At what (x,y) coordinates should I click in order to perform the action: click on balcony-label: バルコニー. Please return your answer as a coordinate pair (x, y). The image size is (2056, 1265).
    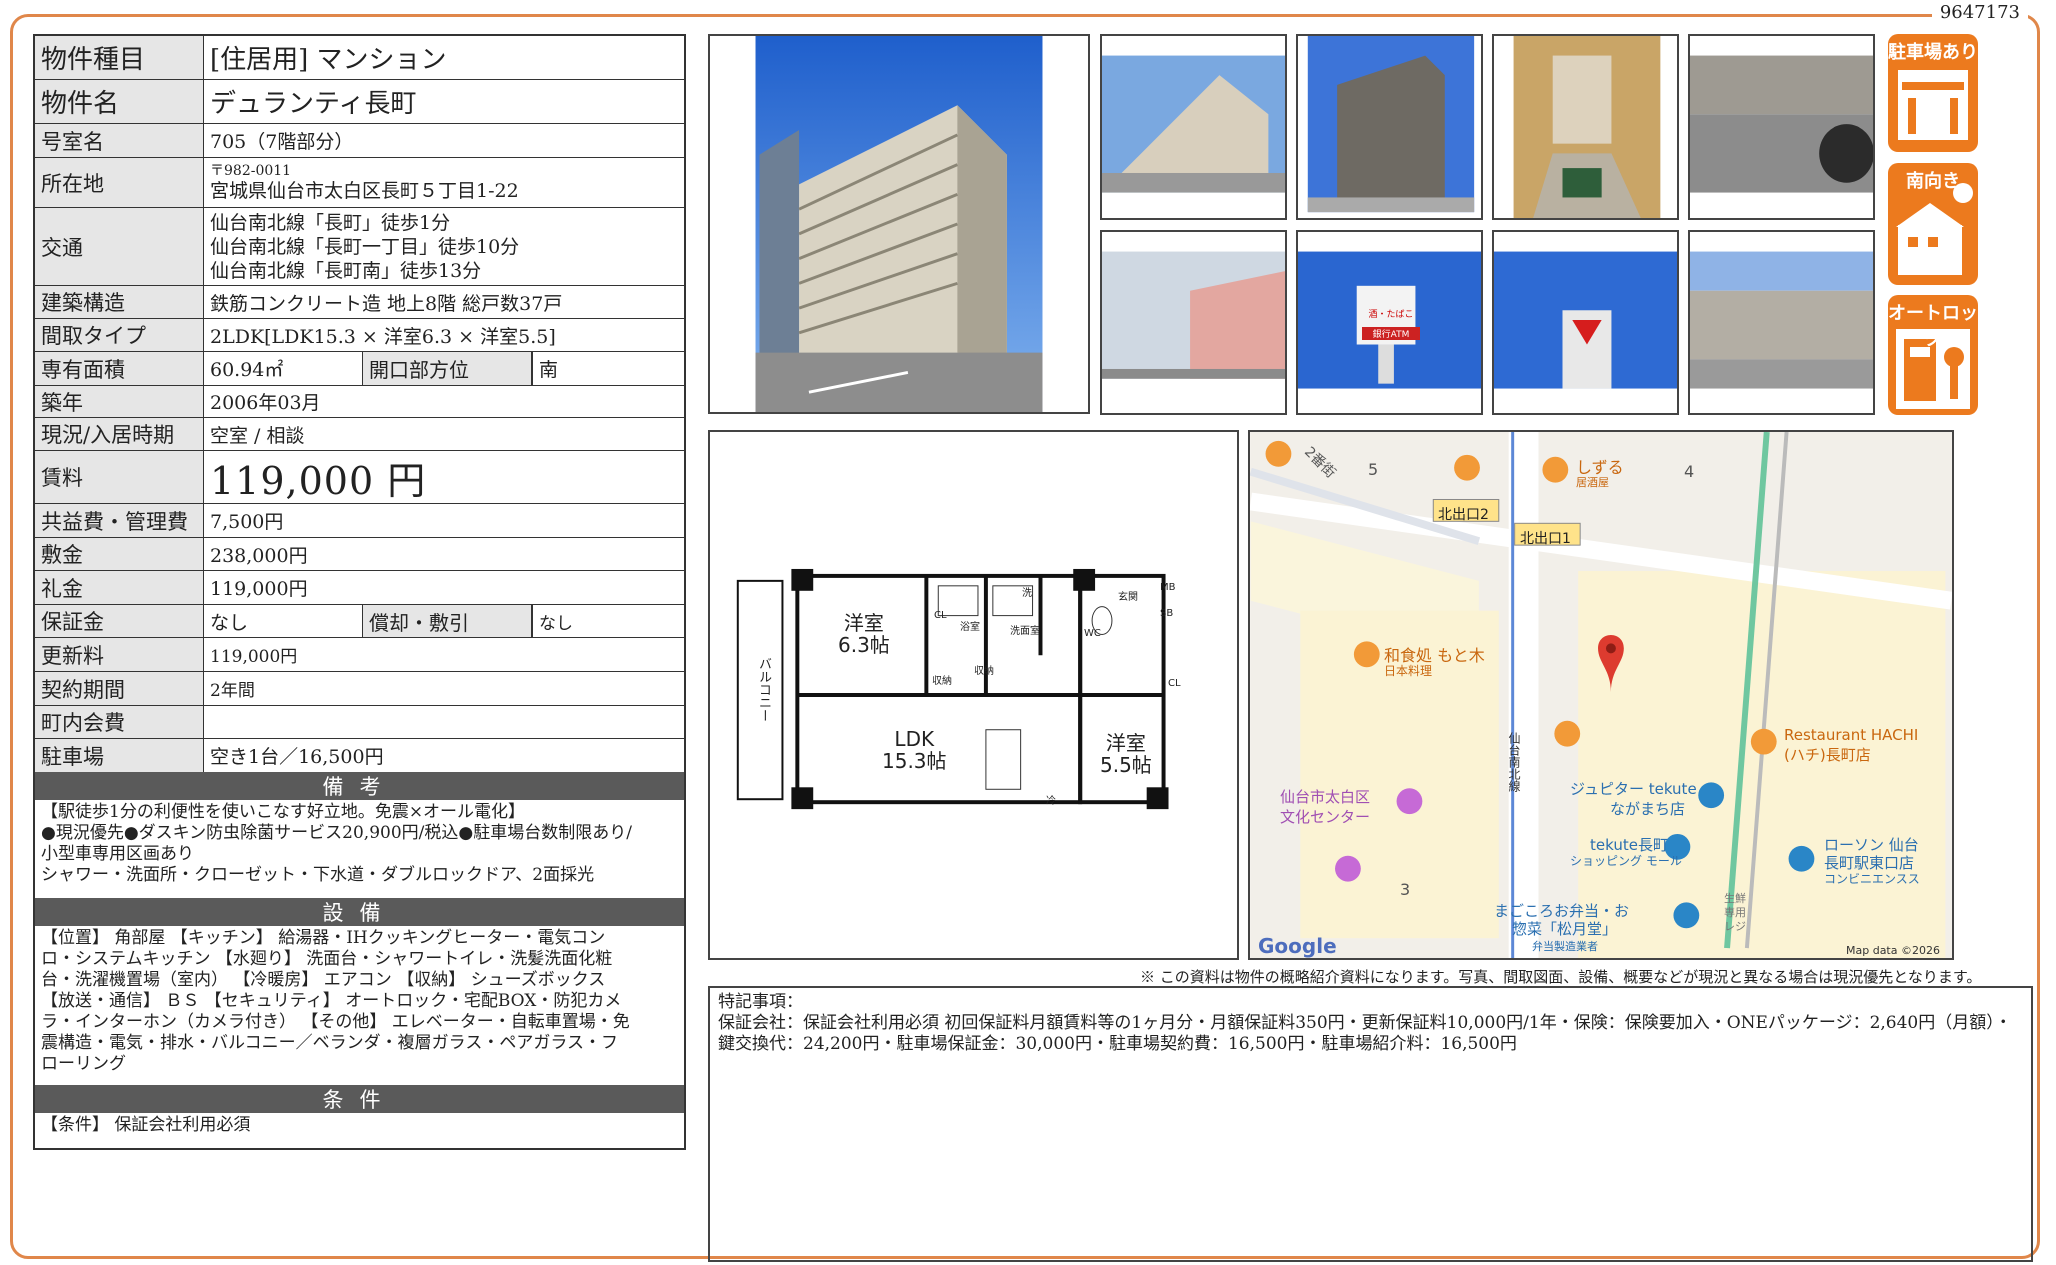
    Looking at the image, I should click on (763, 689).